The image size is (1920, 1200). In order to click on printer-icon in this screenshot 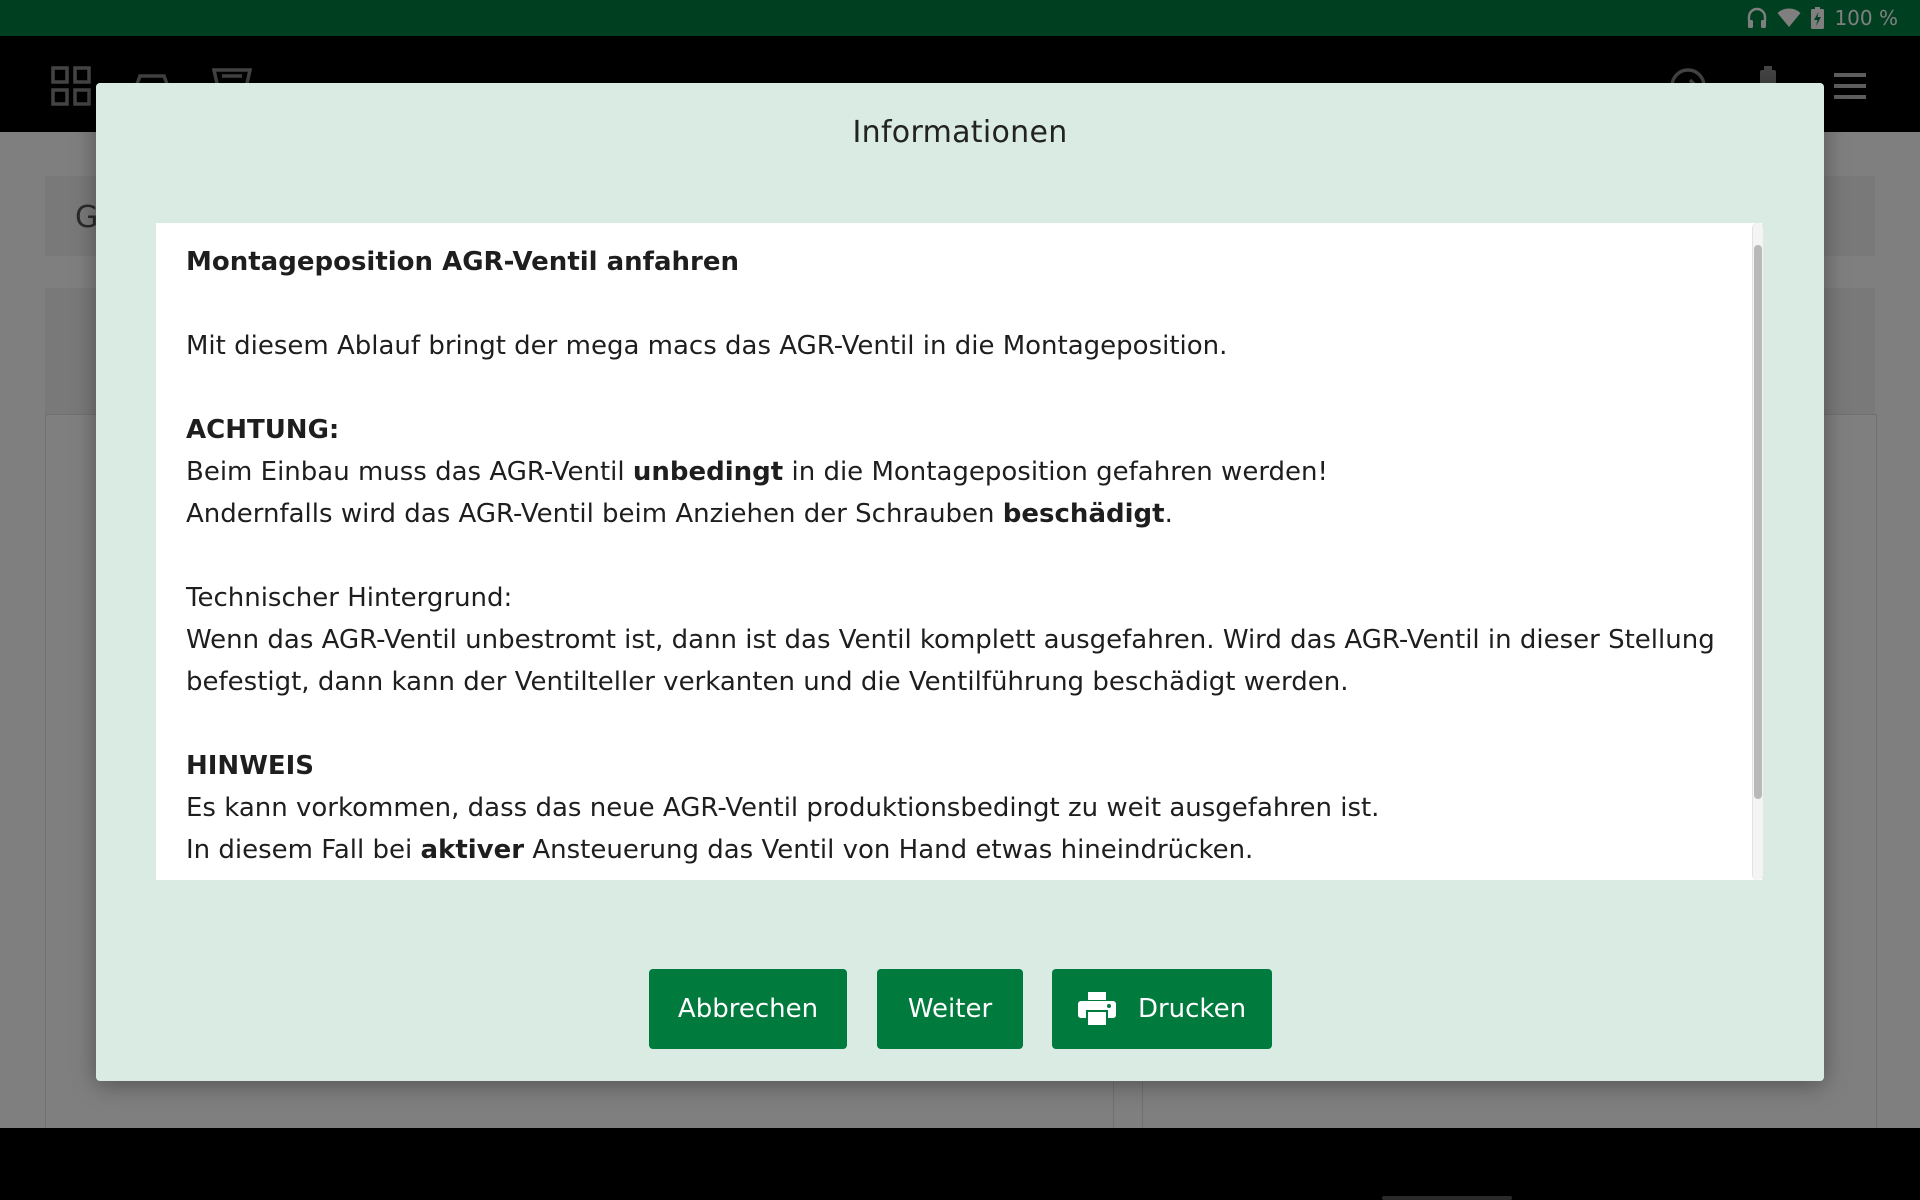, I will do `click(1096, 1009)`.